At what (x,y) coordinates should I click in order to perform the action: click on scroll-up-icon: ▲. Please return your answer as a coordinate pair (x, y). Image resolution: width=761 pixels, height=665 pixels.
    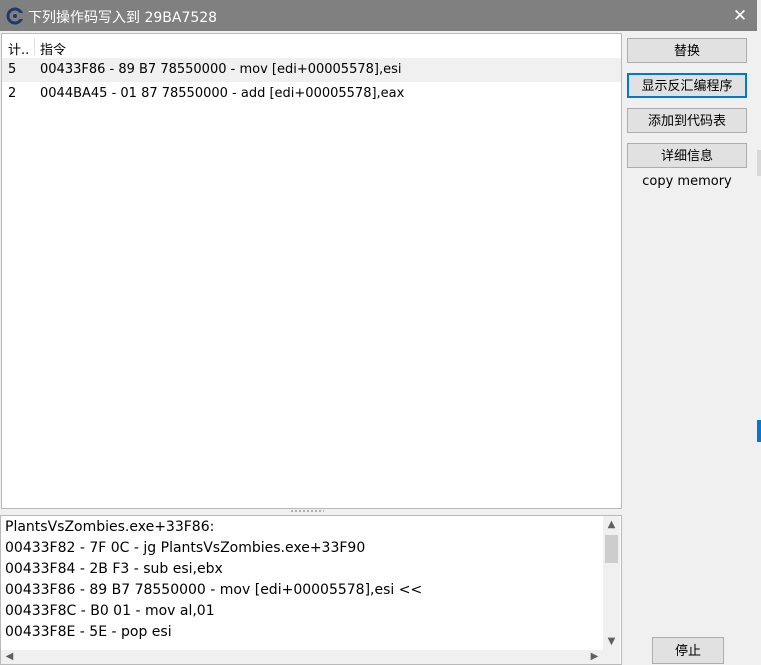
    Looking at the image, I should click on (611, 524).